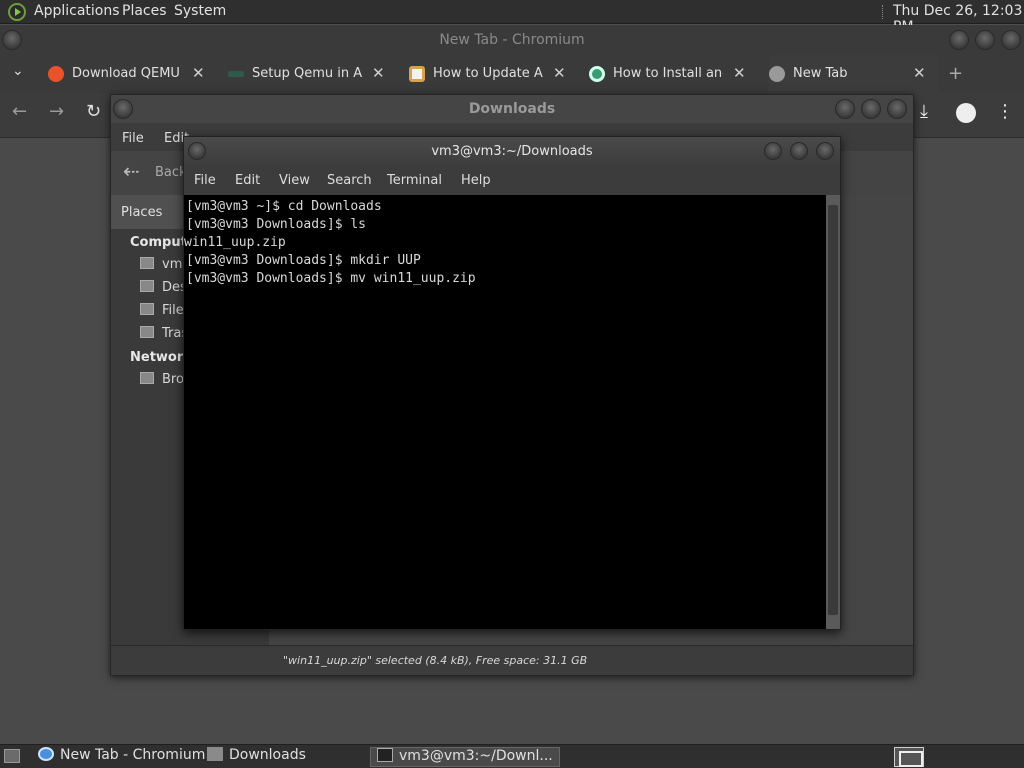 Image resolution: width=1024 pixels, height=768 pixels. What do you see at coordinates (200, 11) in the screenshot?
I see `system-menu: System` at bounding box center [200, 11].